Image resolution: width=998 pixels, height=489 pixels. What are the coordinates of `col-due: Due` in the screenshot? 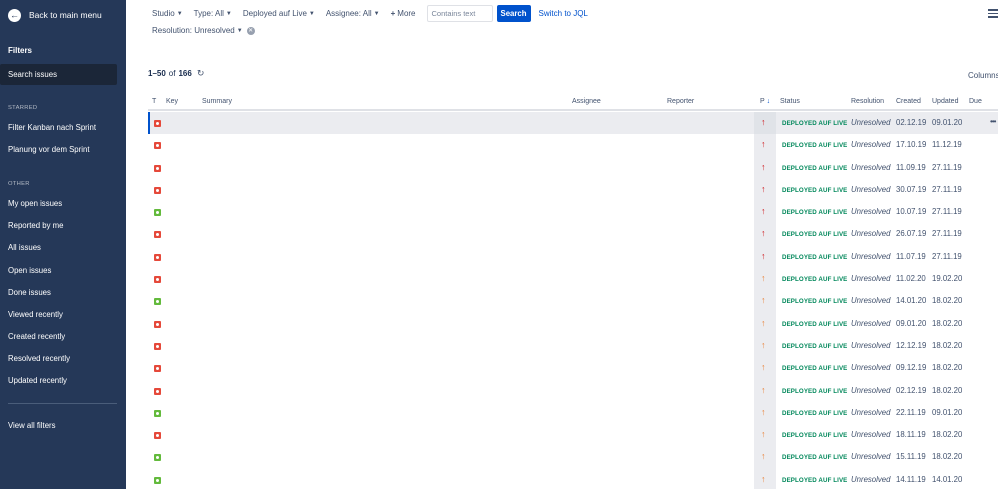 It's located at (975, 101).